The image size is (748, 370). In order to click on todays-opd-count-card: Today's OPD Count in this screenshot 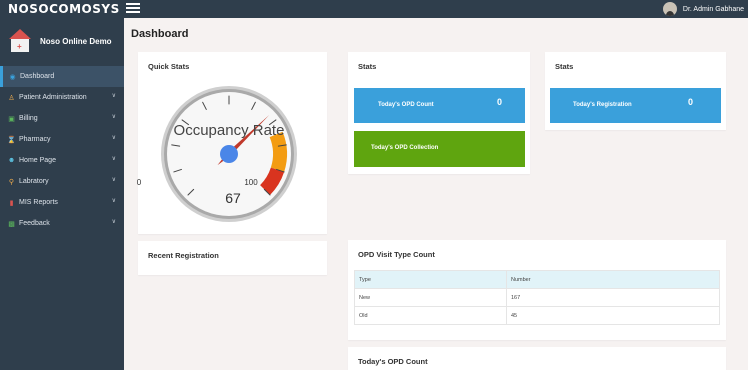, I will do `click(537, 358)`.